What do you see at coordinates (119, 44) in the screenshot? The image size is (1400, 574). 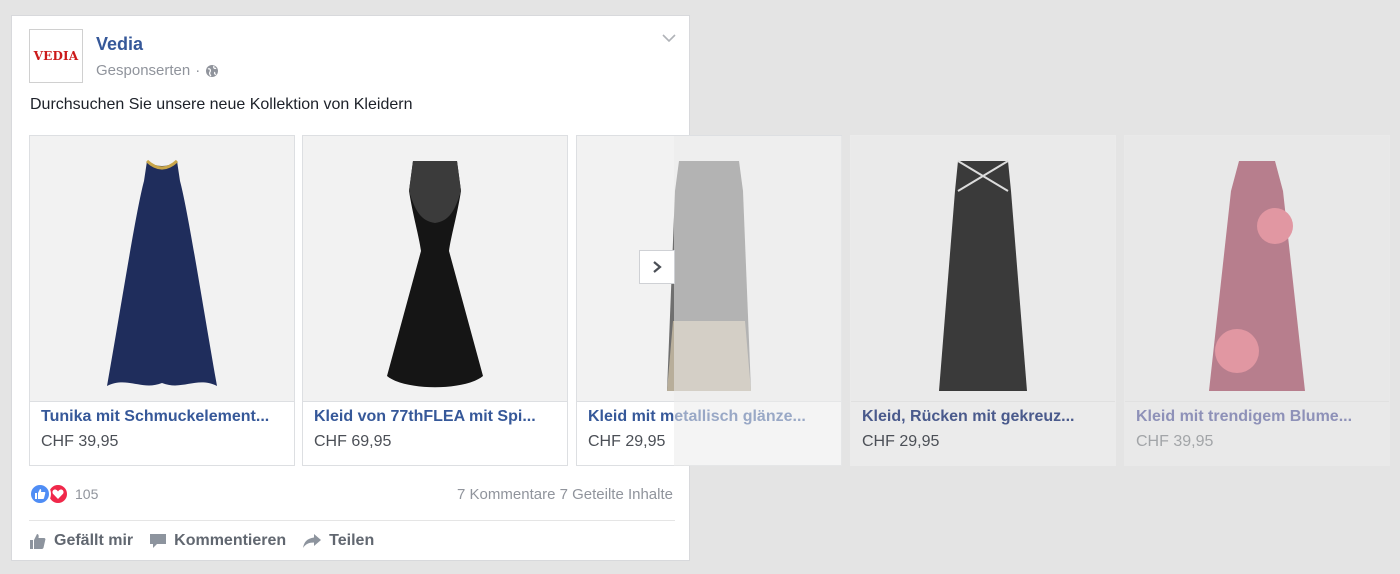 I see `page-name-link: Vedia` at bounding box center [119, 44].